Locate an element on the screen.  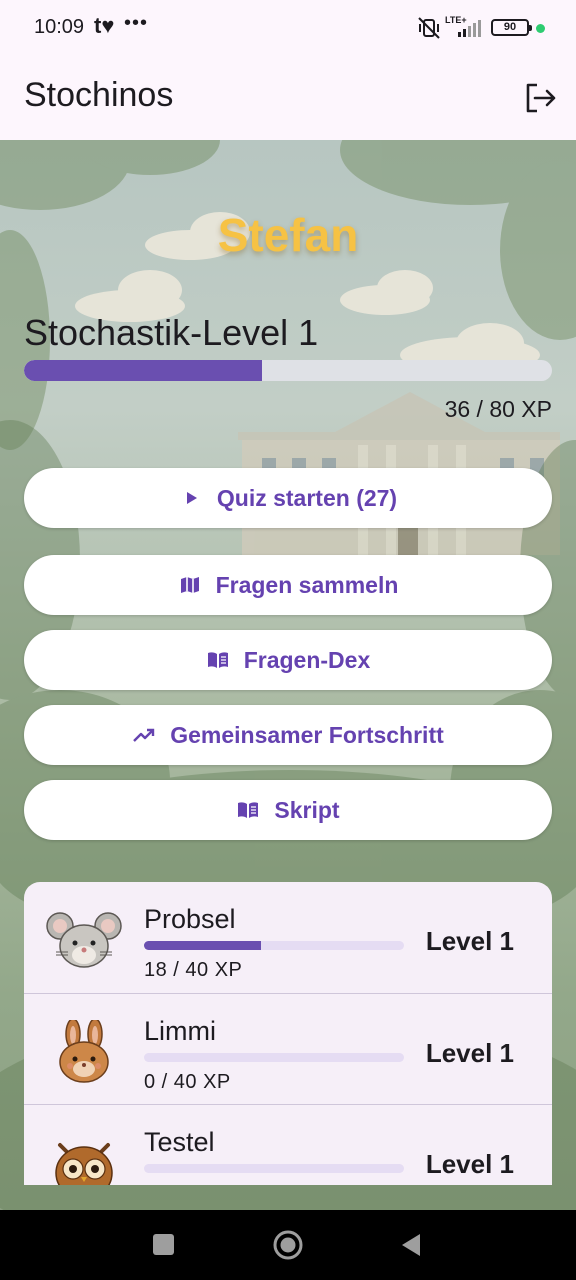
questions-dex-button: Fragen-Dex is located at coordinates (288, 660).